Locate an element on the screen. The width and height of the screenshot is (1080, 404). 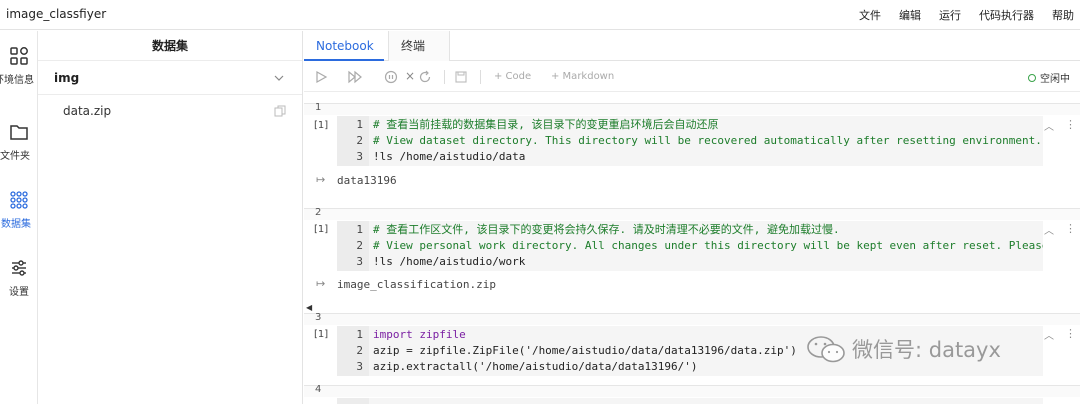
code-line: 1 # 查看当前挂载的数据集目录, 该目录下的变更重启环境后会自动还原 is located at coordinates (690, 125).